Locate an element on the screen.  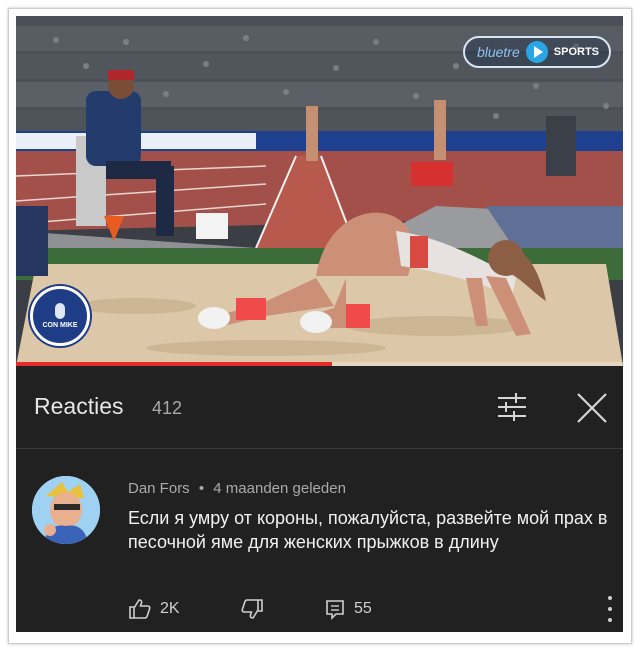
dislike-button is located at coordinates (252, 609).